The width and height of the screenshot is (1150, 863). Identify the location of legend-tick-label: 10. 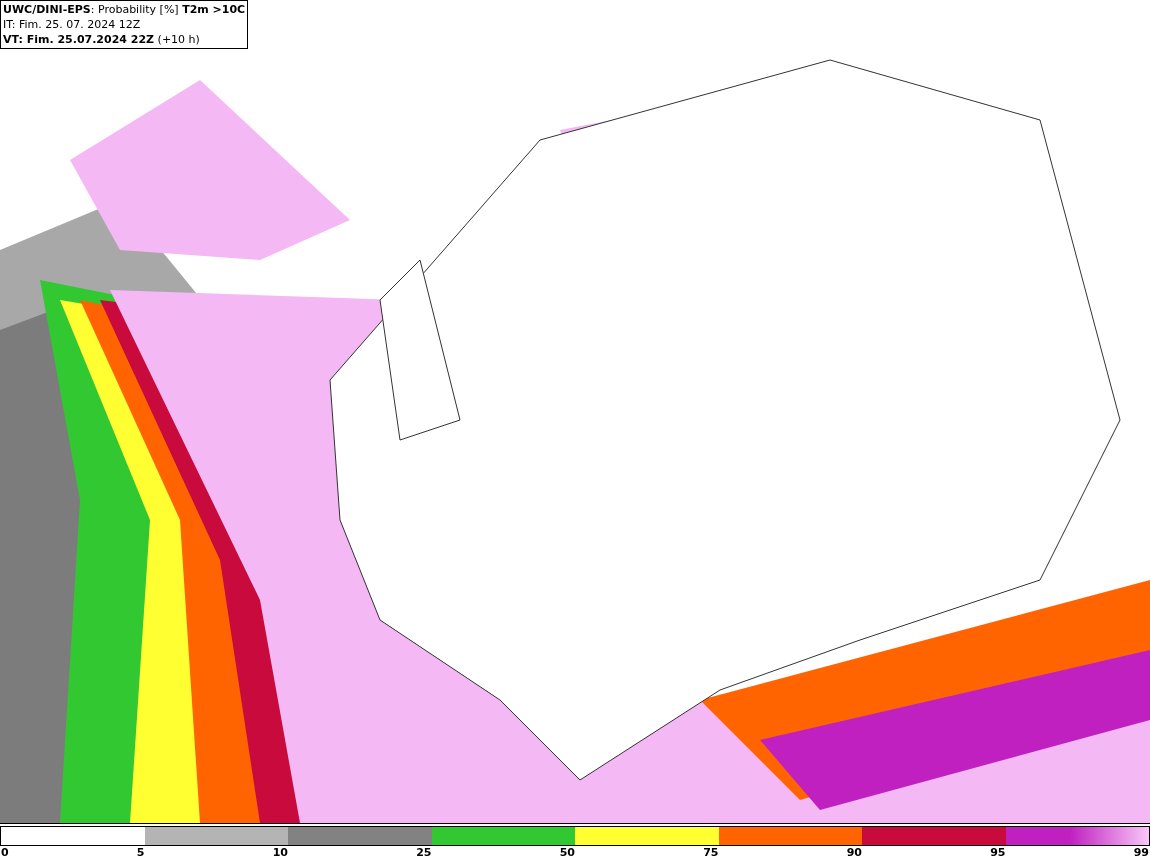
(280, 853).